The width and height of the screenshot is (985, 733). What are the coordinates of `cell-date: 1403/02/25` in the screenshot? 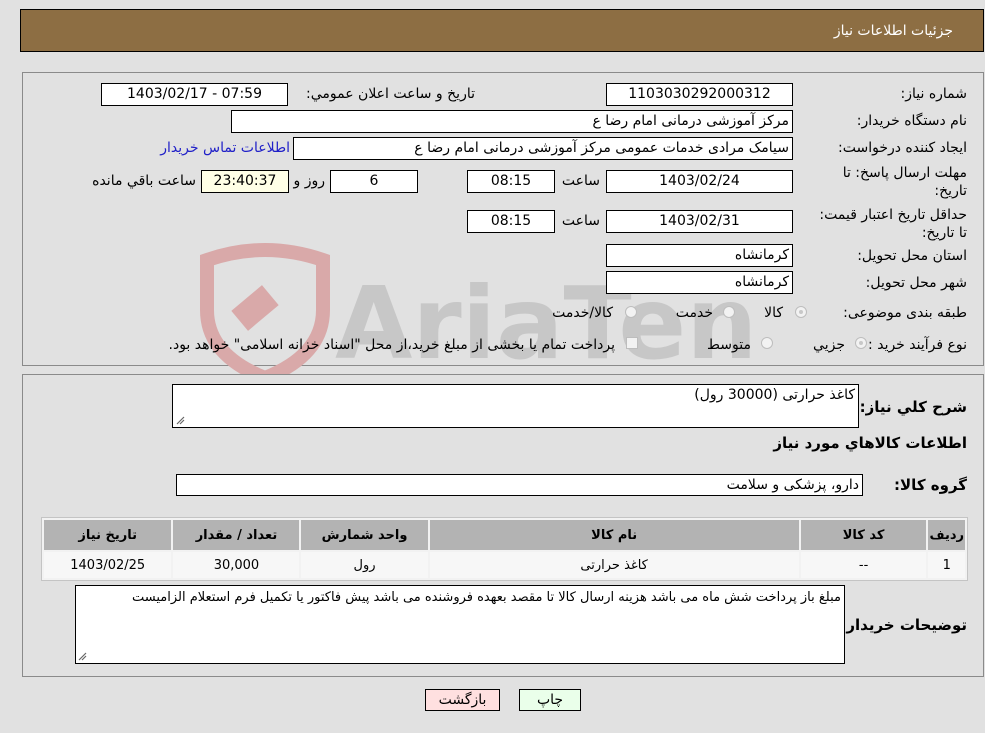 It's located at (108, 565).